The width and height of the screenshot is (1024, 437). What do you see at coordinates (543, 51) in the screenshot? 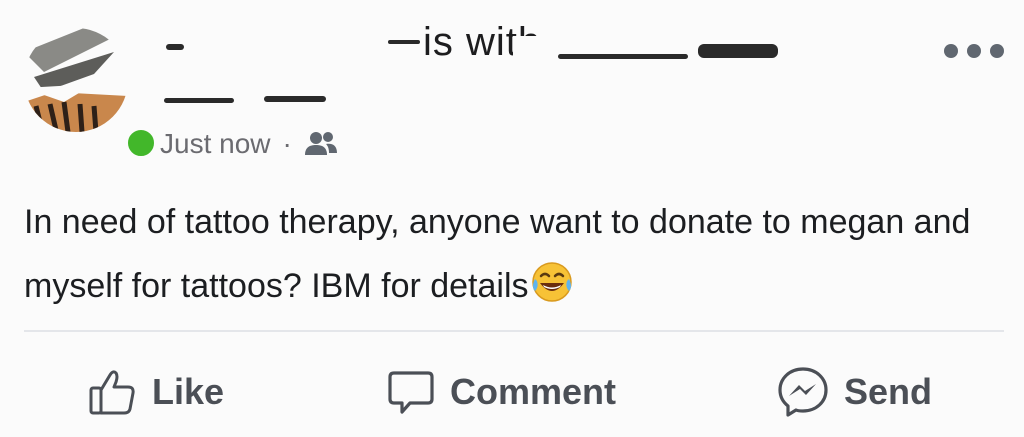
I see `obscured-region` at bounding box center [543, 51].